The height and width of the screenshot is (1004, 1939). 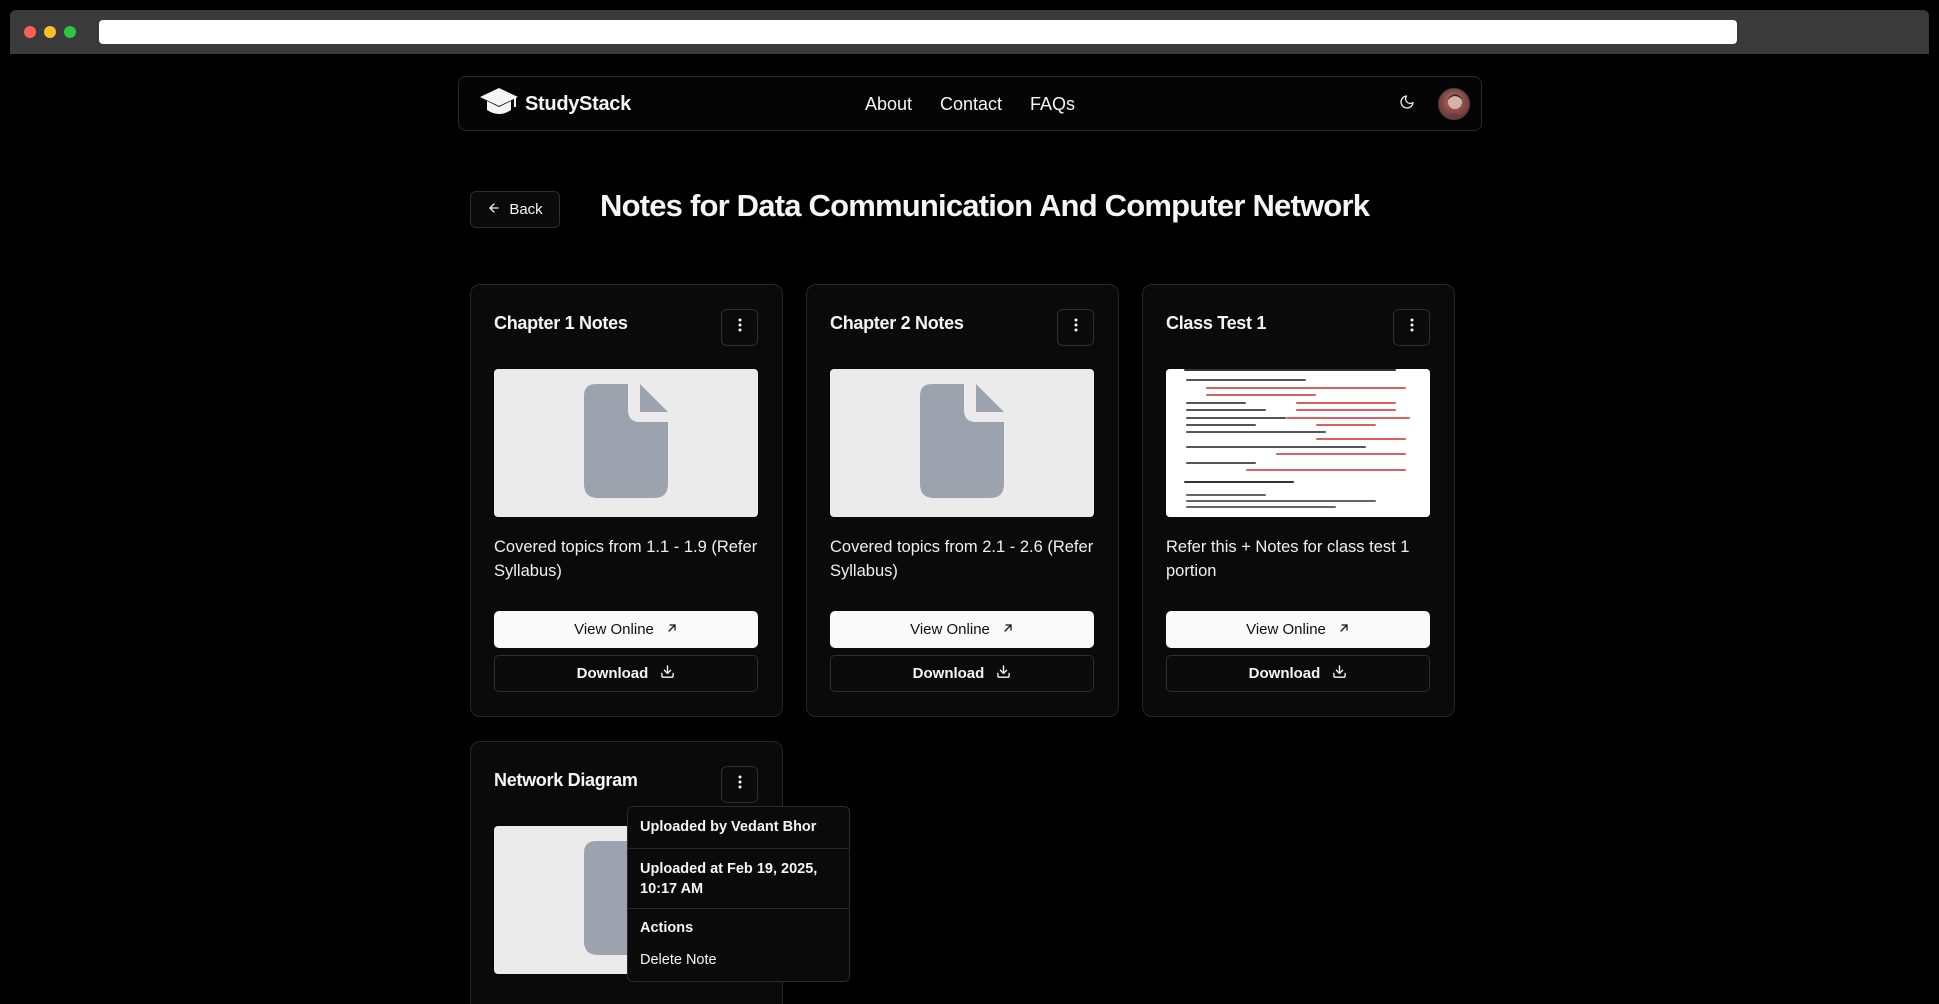 I want to click on theme-toggle-button, so click(x=1407, y=104).